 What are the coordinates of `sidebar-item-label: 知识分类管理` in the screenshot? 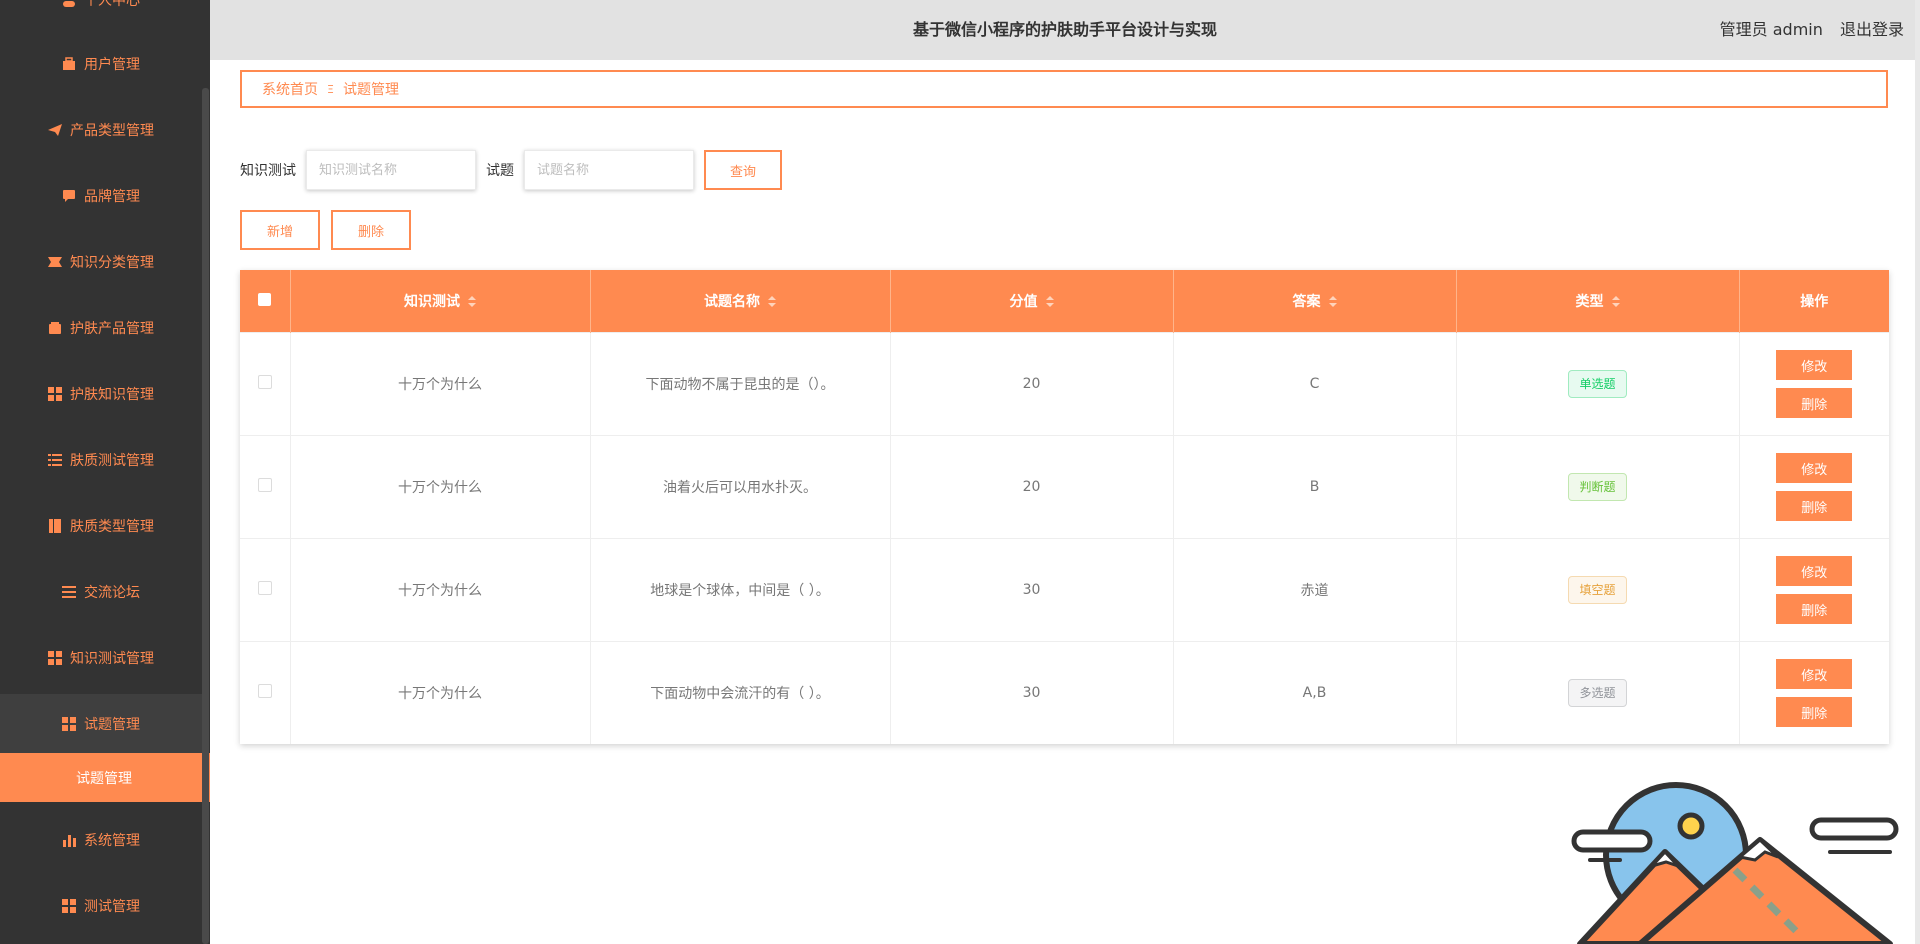 It's located at (112, 263).